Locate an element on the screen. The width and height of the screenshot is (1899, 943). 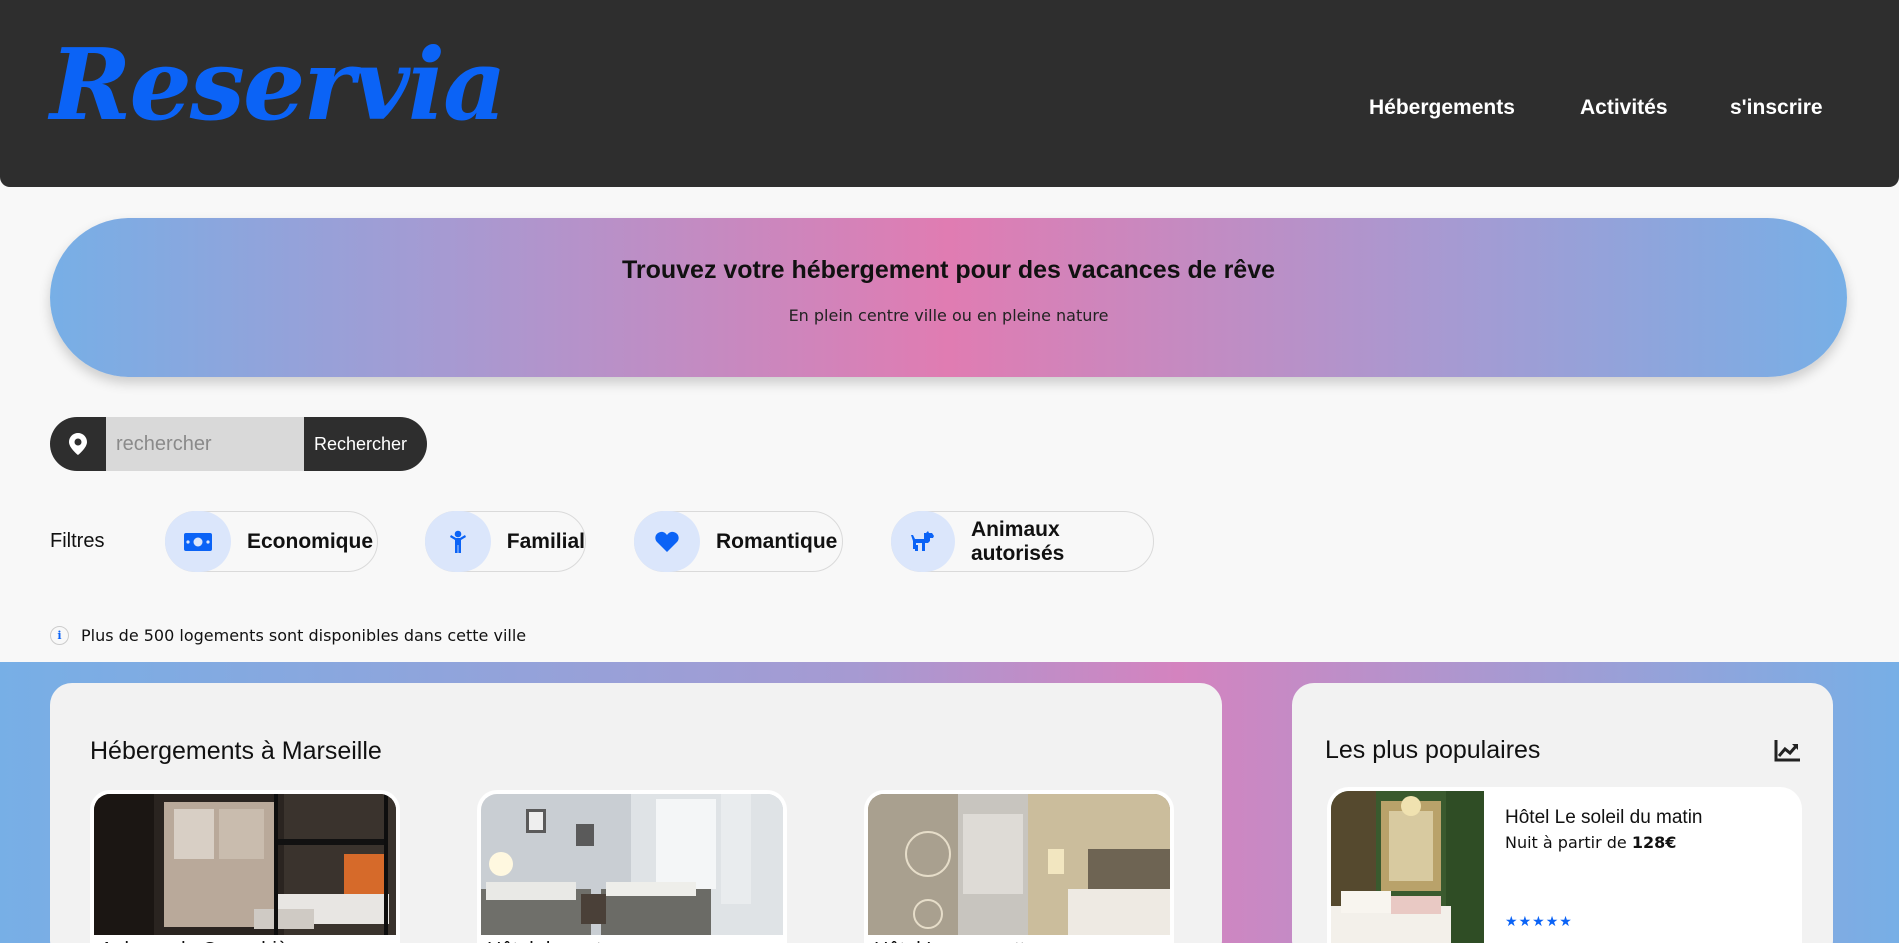
popular-photo is located at coordinates (1407, 867).